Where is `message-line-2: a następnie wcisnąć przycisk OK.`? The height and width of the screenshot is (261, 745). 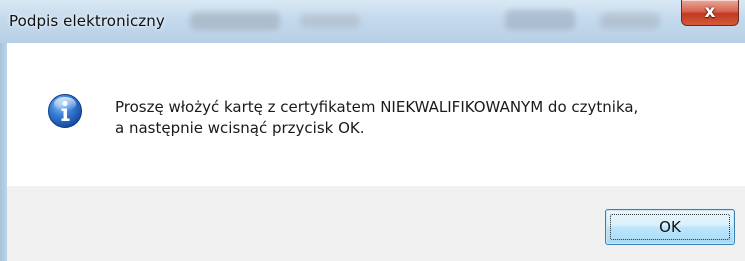 message-line-2: a następnie wcisnąć przycisk OK. is located at coordinates (240, 128).